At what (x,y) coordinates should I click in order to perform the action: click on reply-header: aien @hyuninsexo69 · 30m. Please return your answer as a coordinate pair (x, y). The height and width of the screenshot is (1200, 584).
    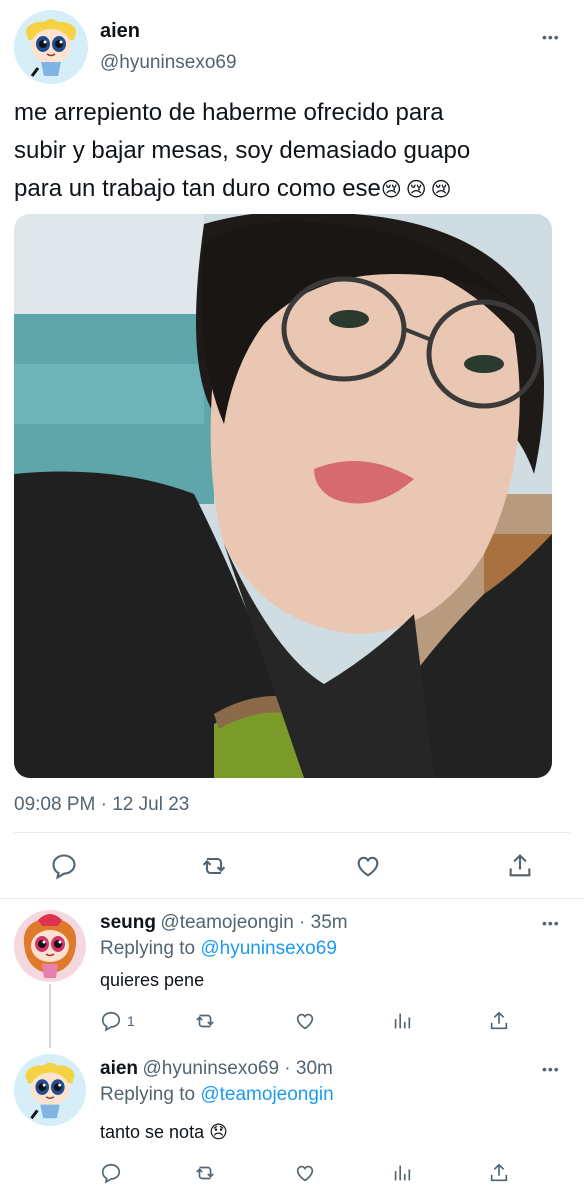
    Looking at the image, I should click on (216, 1069).